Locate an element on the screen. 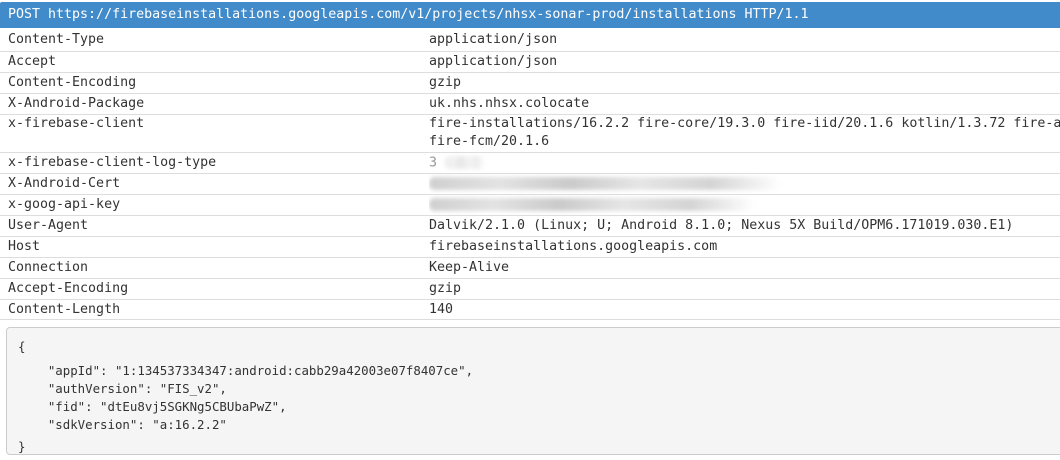  header-row: x-firebase-client-log-type 3 is located at coordinates (530, 162).